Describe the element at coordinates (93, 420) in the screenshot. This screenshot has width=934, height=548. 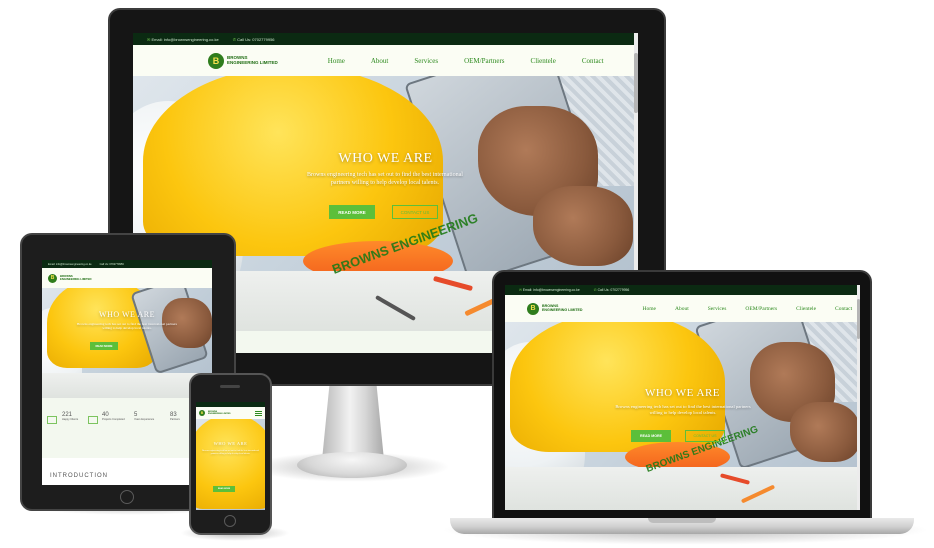
I see `projects-icon` at that location.